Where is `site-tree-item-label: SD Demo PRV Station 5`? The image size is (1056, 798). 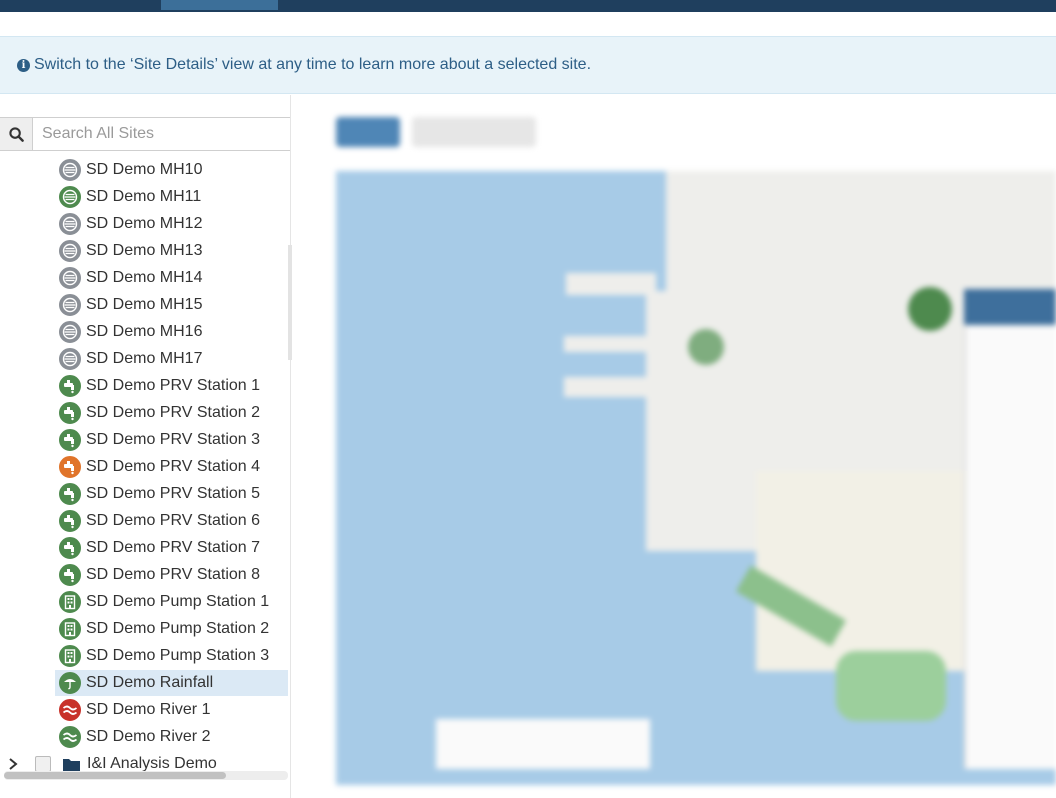
site-tree-item-label: SD Demo PRV Station 5 is located at coordinates (173, 493).